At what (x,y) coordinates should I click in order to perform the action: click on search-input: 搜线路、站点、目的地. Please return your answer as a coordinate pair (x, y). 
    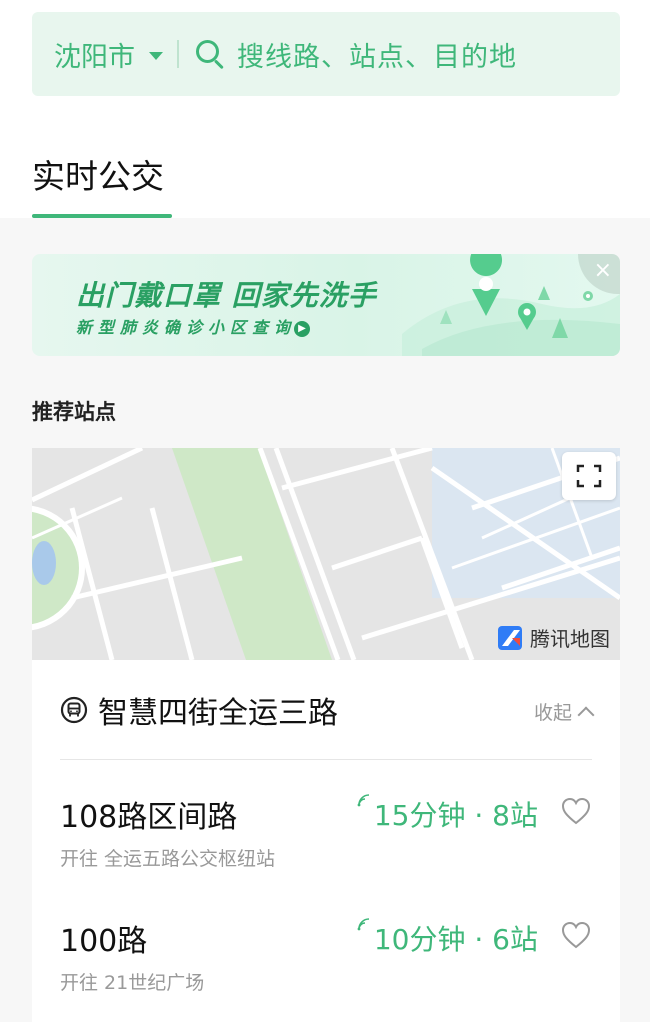
    Looking at the image, I should click on (377, 54).